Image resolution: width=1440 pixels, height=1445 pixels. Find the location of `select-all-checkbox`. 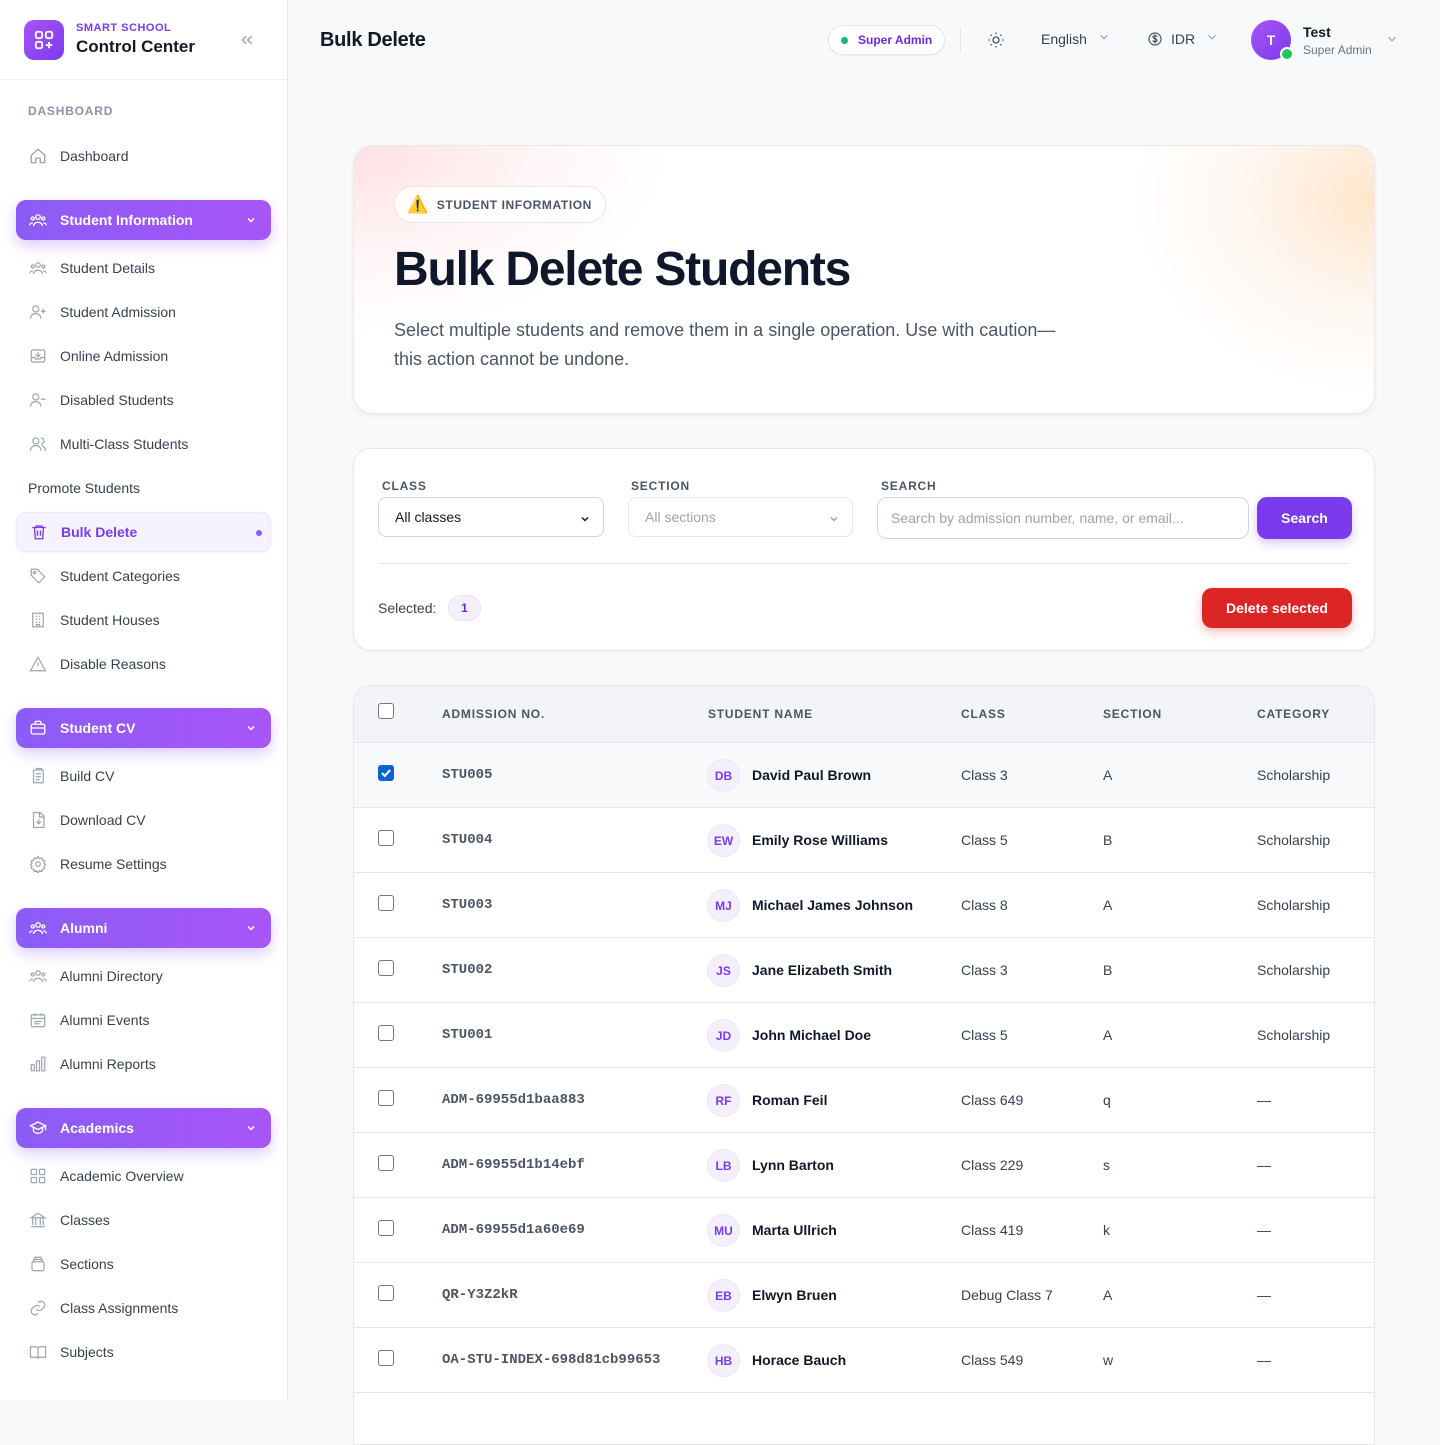

select-all-checkbox is located at coordinates (386, 711).